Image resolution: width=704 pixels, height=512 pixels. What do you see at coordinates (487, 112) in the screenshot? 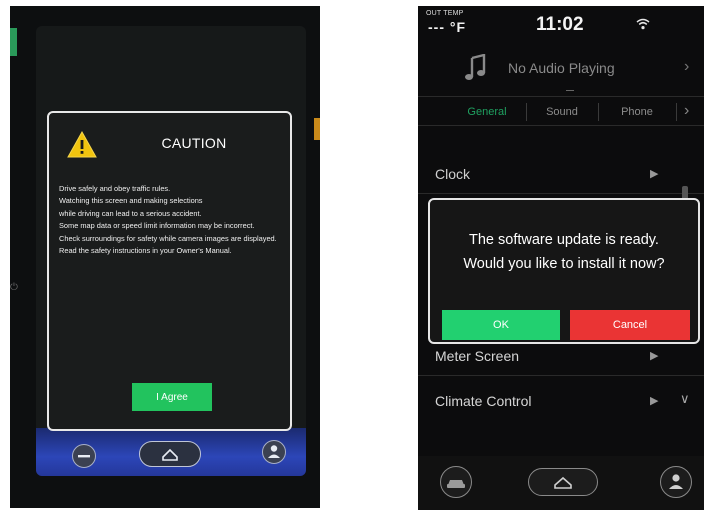
I see `tab-general: General` at bounding box center [487, 112].